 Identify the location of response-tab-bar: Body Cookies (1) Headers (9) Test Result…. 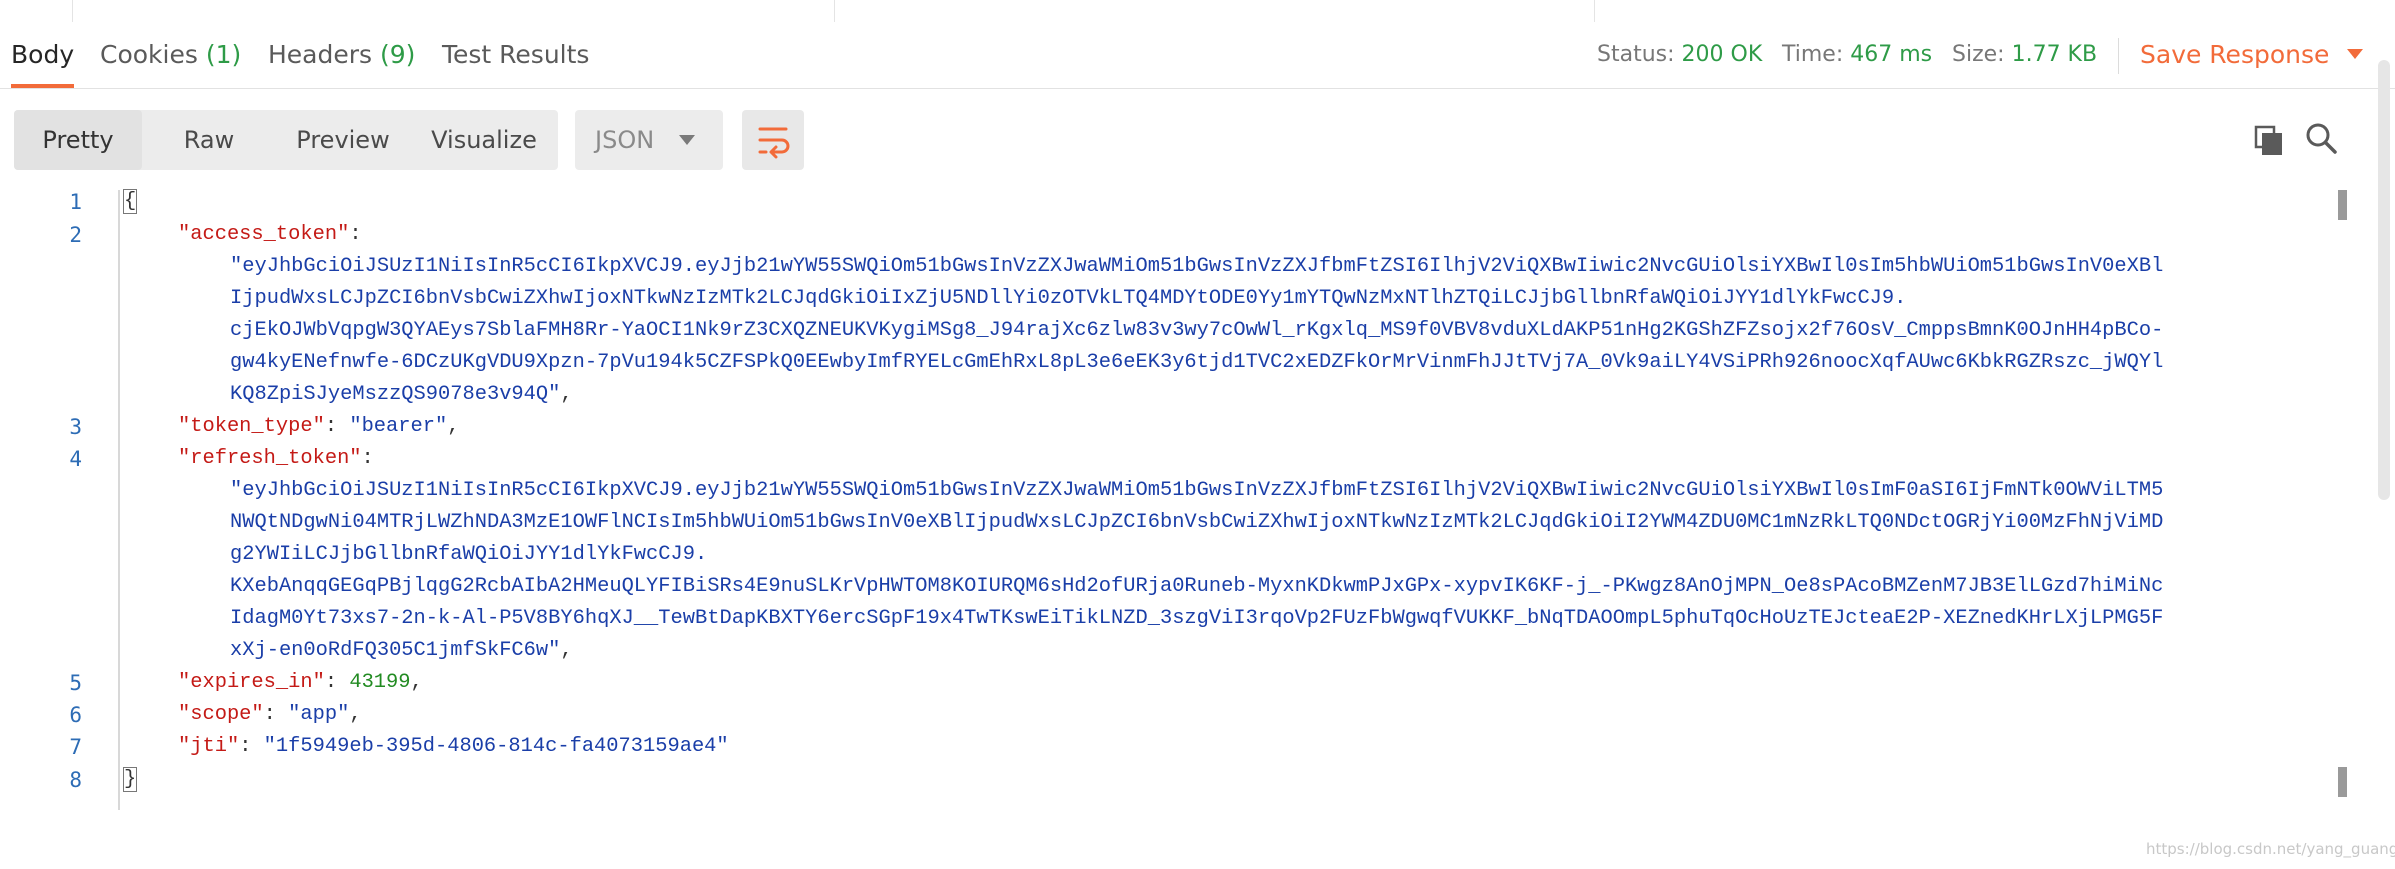
(1197, 55).